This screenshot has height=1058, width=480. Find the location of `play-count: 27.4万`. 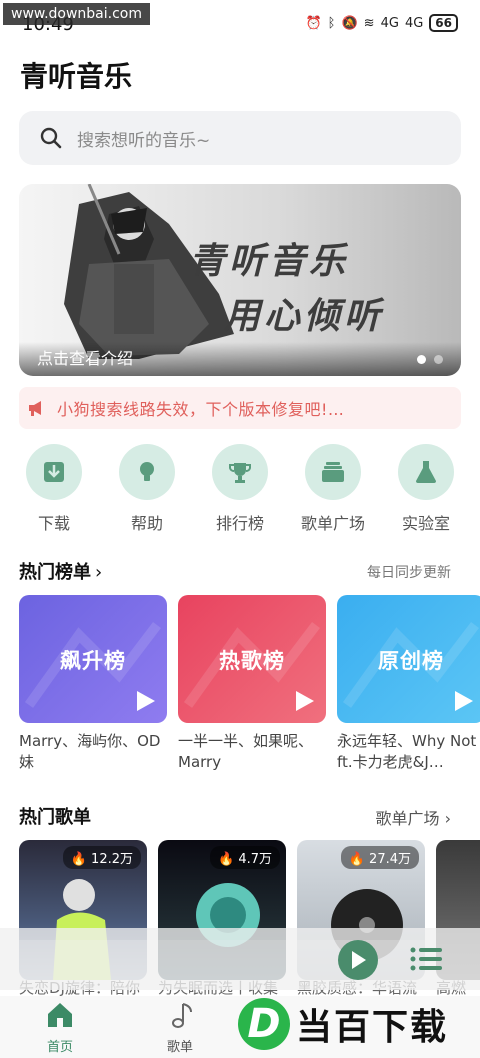

play-count: 27.4万 is located at coordinates (390, 859).